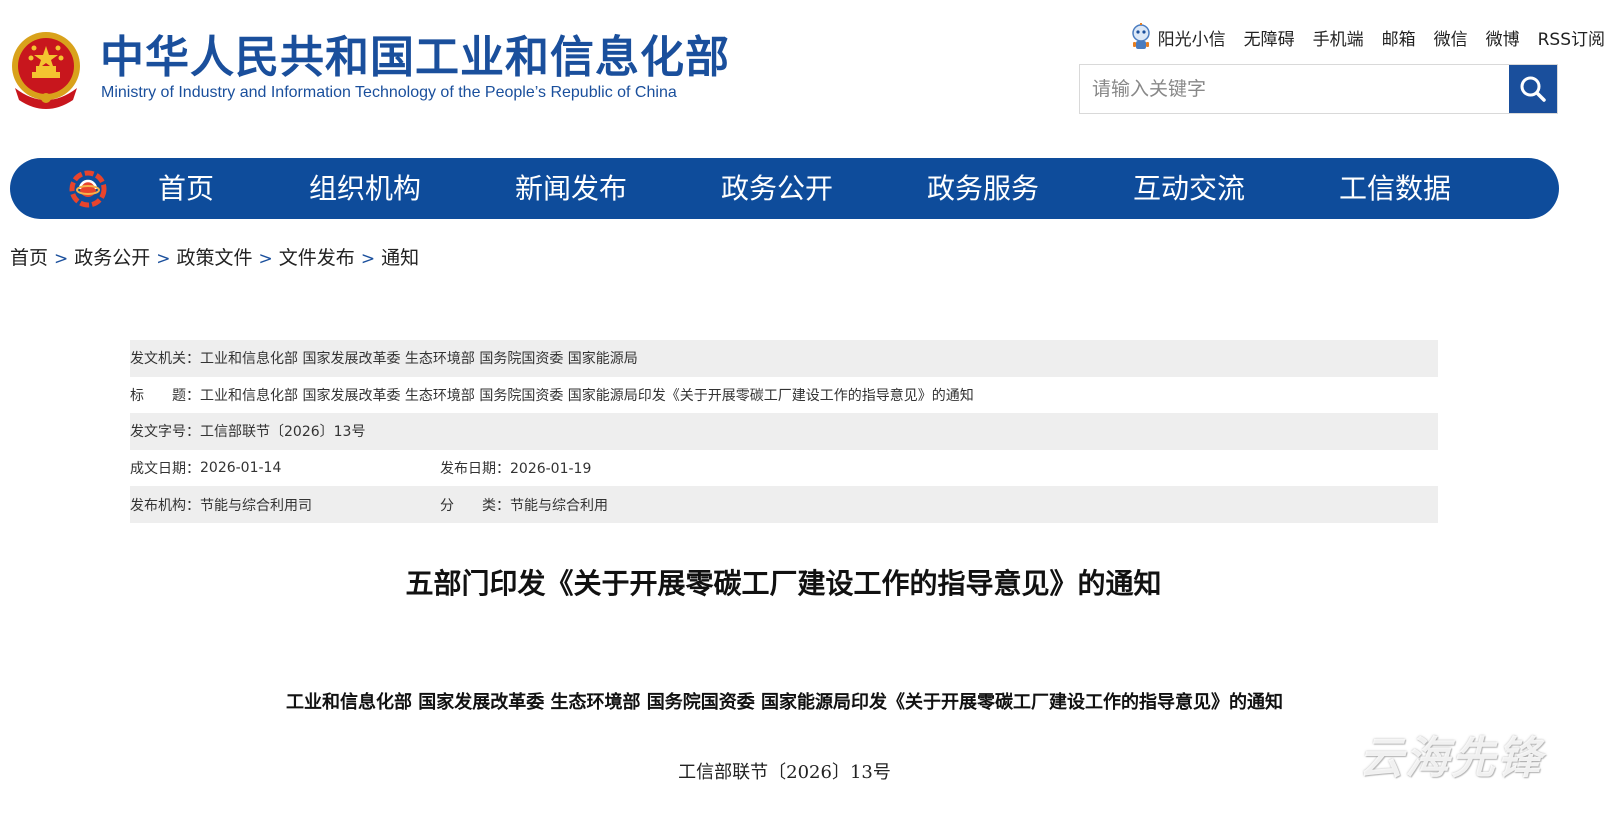 This screenshot has width=1619, height=830. Describe the element at coordinates (165, 432) in the screenshot. I see `docno-label: 发文字号：` at that location.